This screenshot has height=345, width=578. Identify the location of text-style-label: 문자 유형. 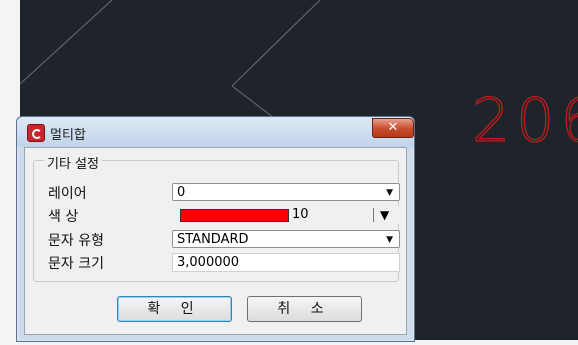
(76, 241).